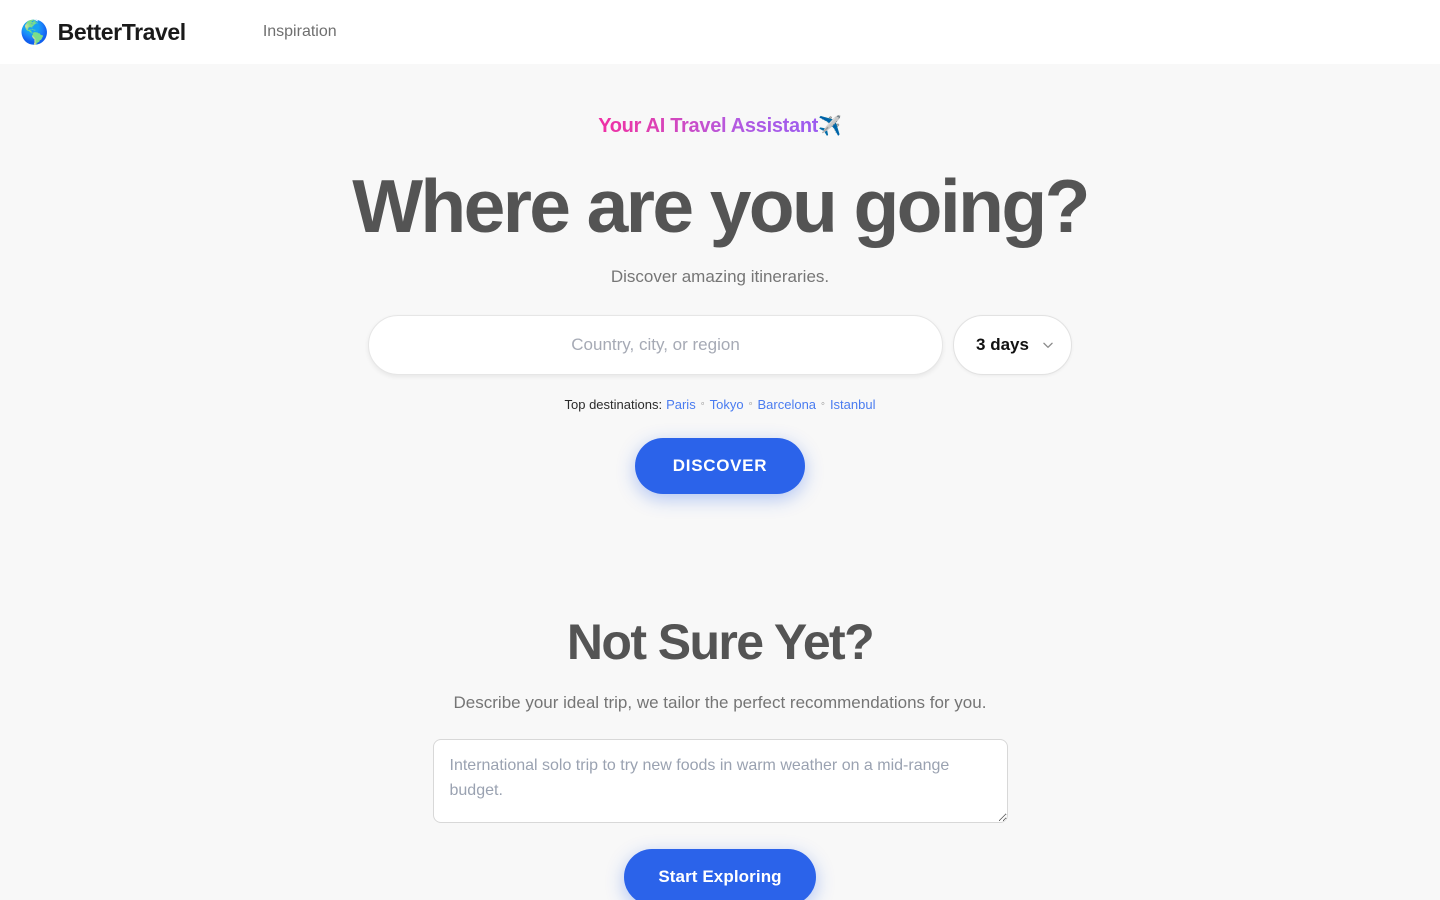 The height and width of the screenshot is (900, 1440). I want to click on app-header: 🌎 BetterTravel Inspiration, so click(720, 32).